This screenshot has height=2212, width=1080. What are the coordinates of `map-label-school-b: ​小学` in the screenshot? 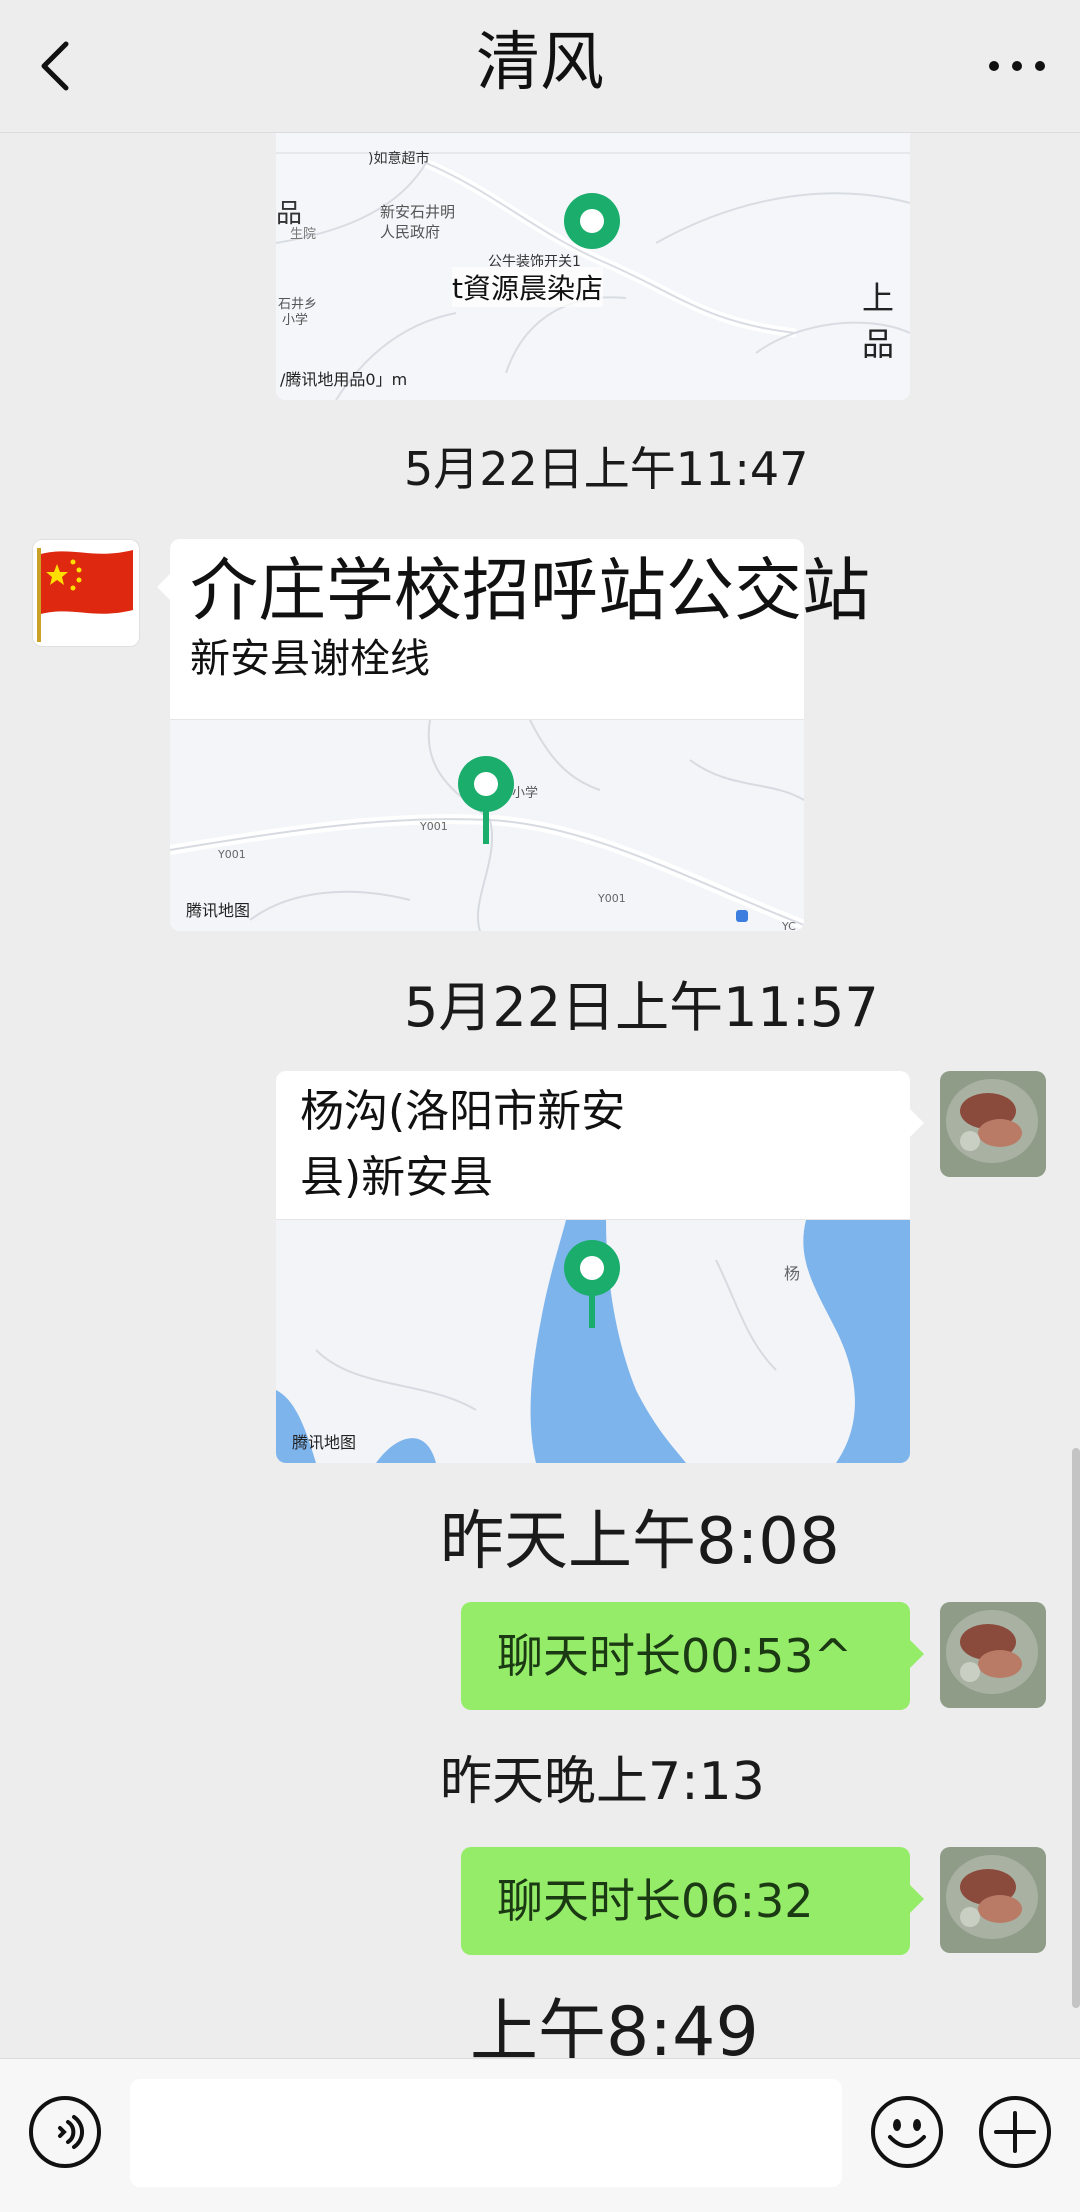 It's located at (295, 320).